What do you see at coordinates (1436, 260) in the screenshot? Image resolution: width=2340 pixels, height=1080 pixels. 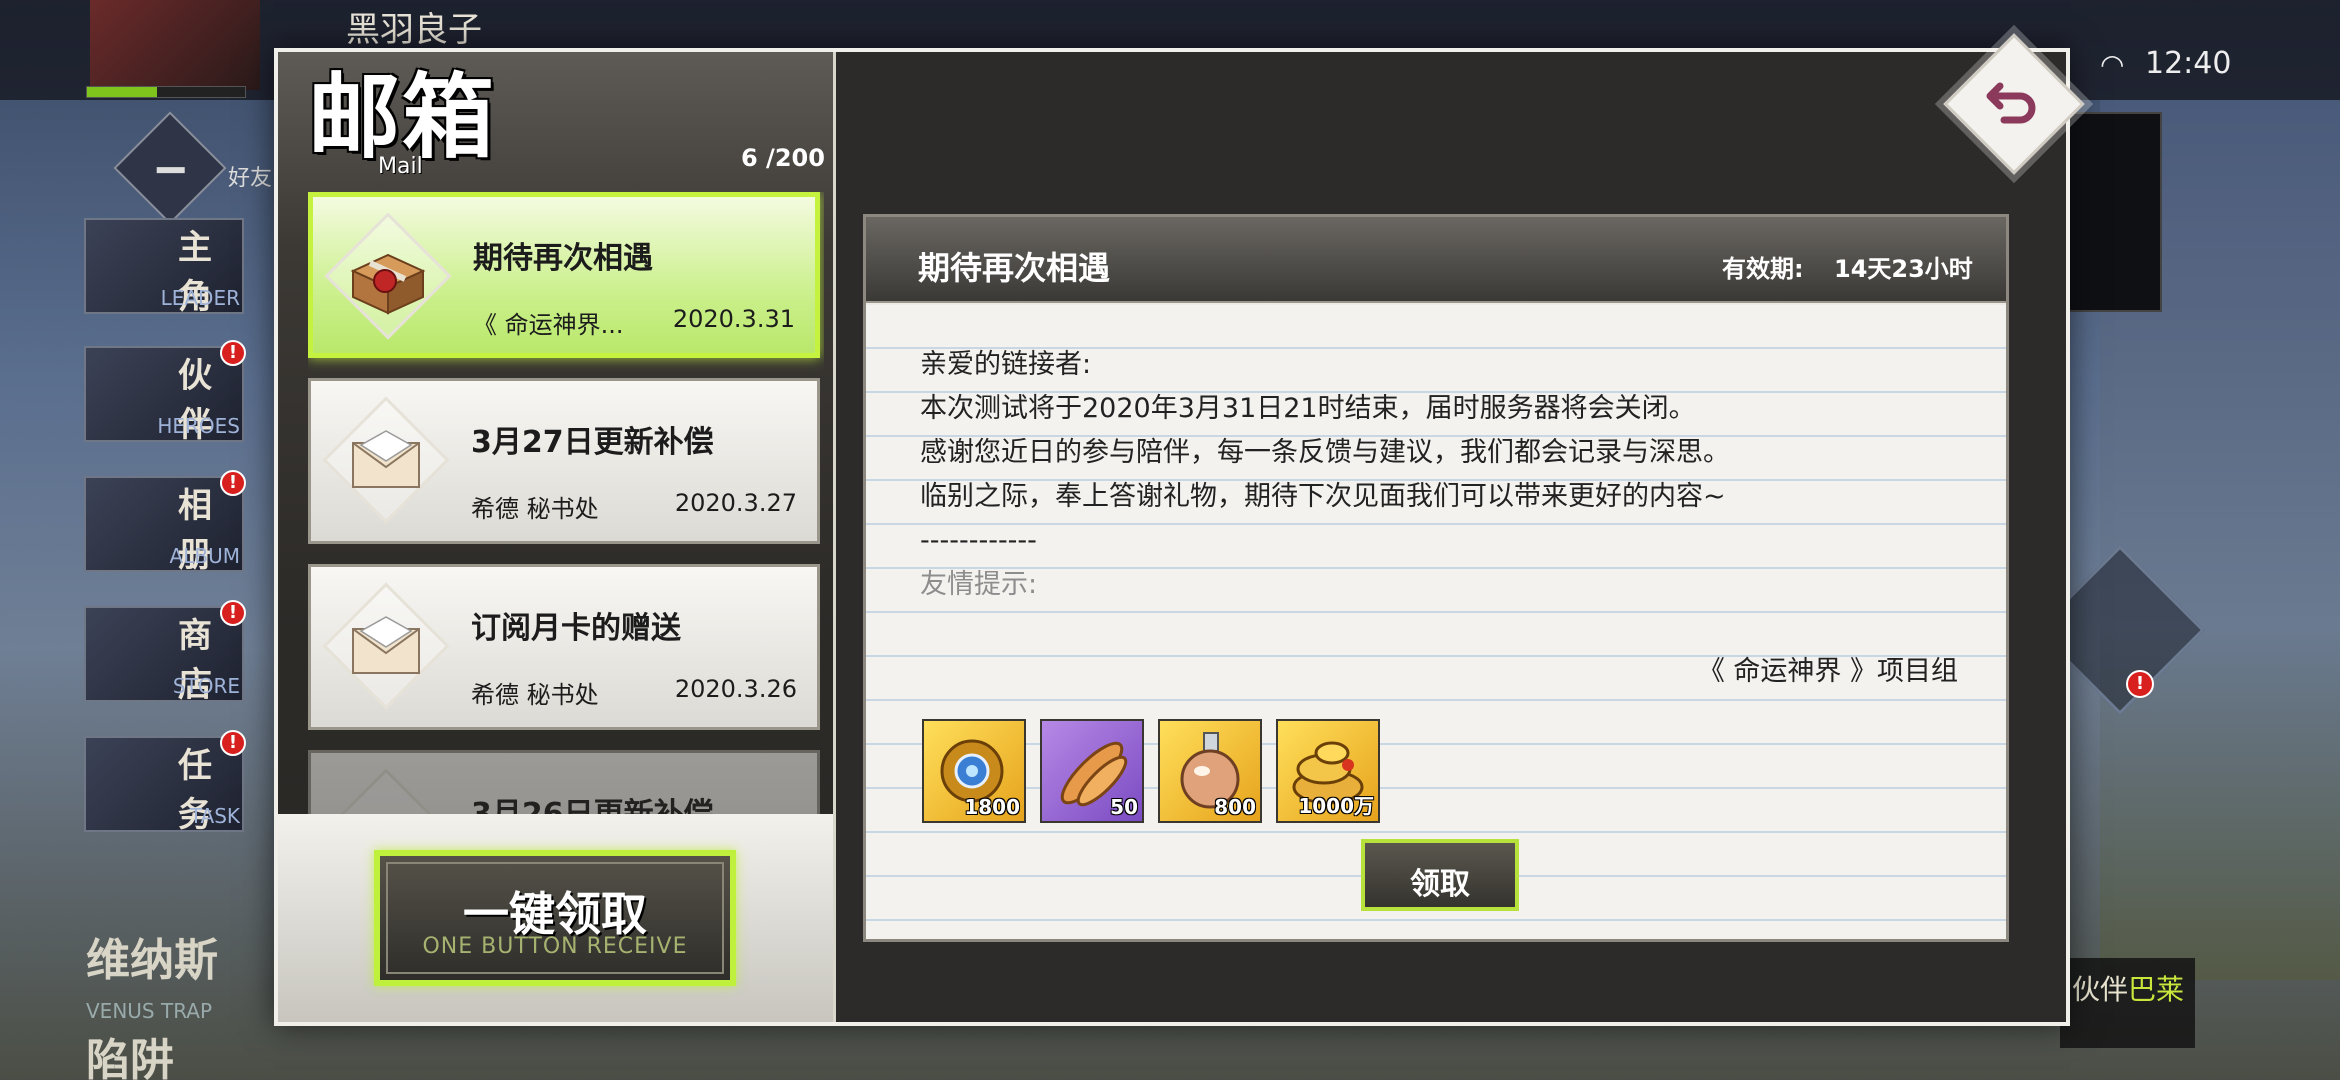 I see `mail-detail-header: 期待再次相遇 有效期: 14天23小时` at bounding box center [1436, 260].